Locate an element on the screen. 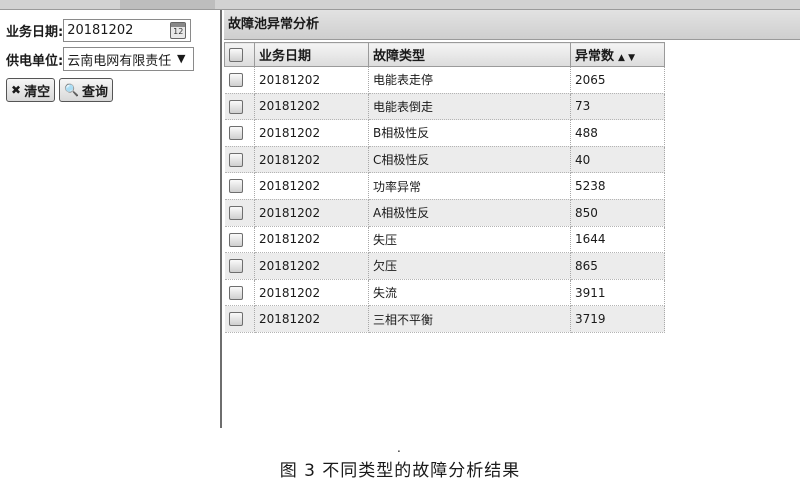 The height and width of the screenshot is (486, 800). table-row: 20181202 失流 3911 is located at coordinates (444, 293).